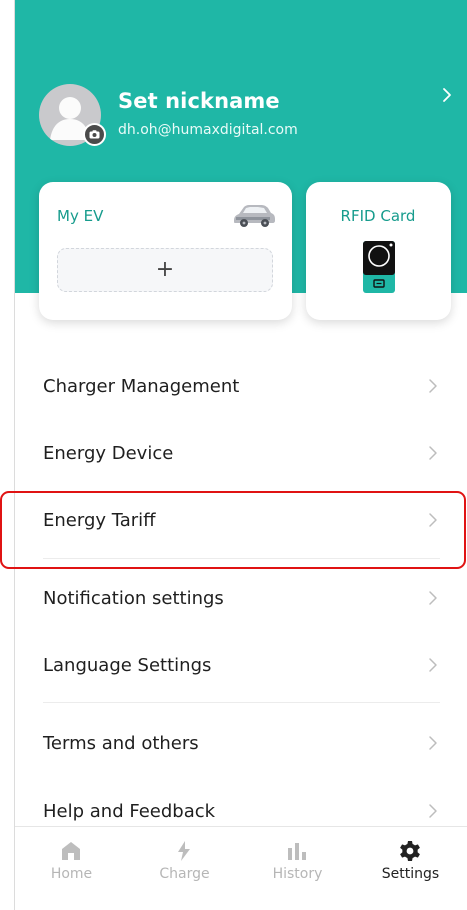 The height and width of the screenshot is (910, 467). Describe the element at coordinates (129, 811) in the screenshot. I see `menu-item-label: Help and Feedback` at that location.